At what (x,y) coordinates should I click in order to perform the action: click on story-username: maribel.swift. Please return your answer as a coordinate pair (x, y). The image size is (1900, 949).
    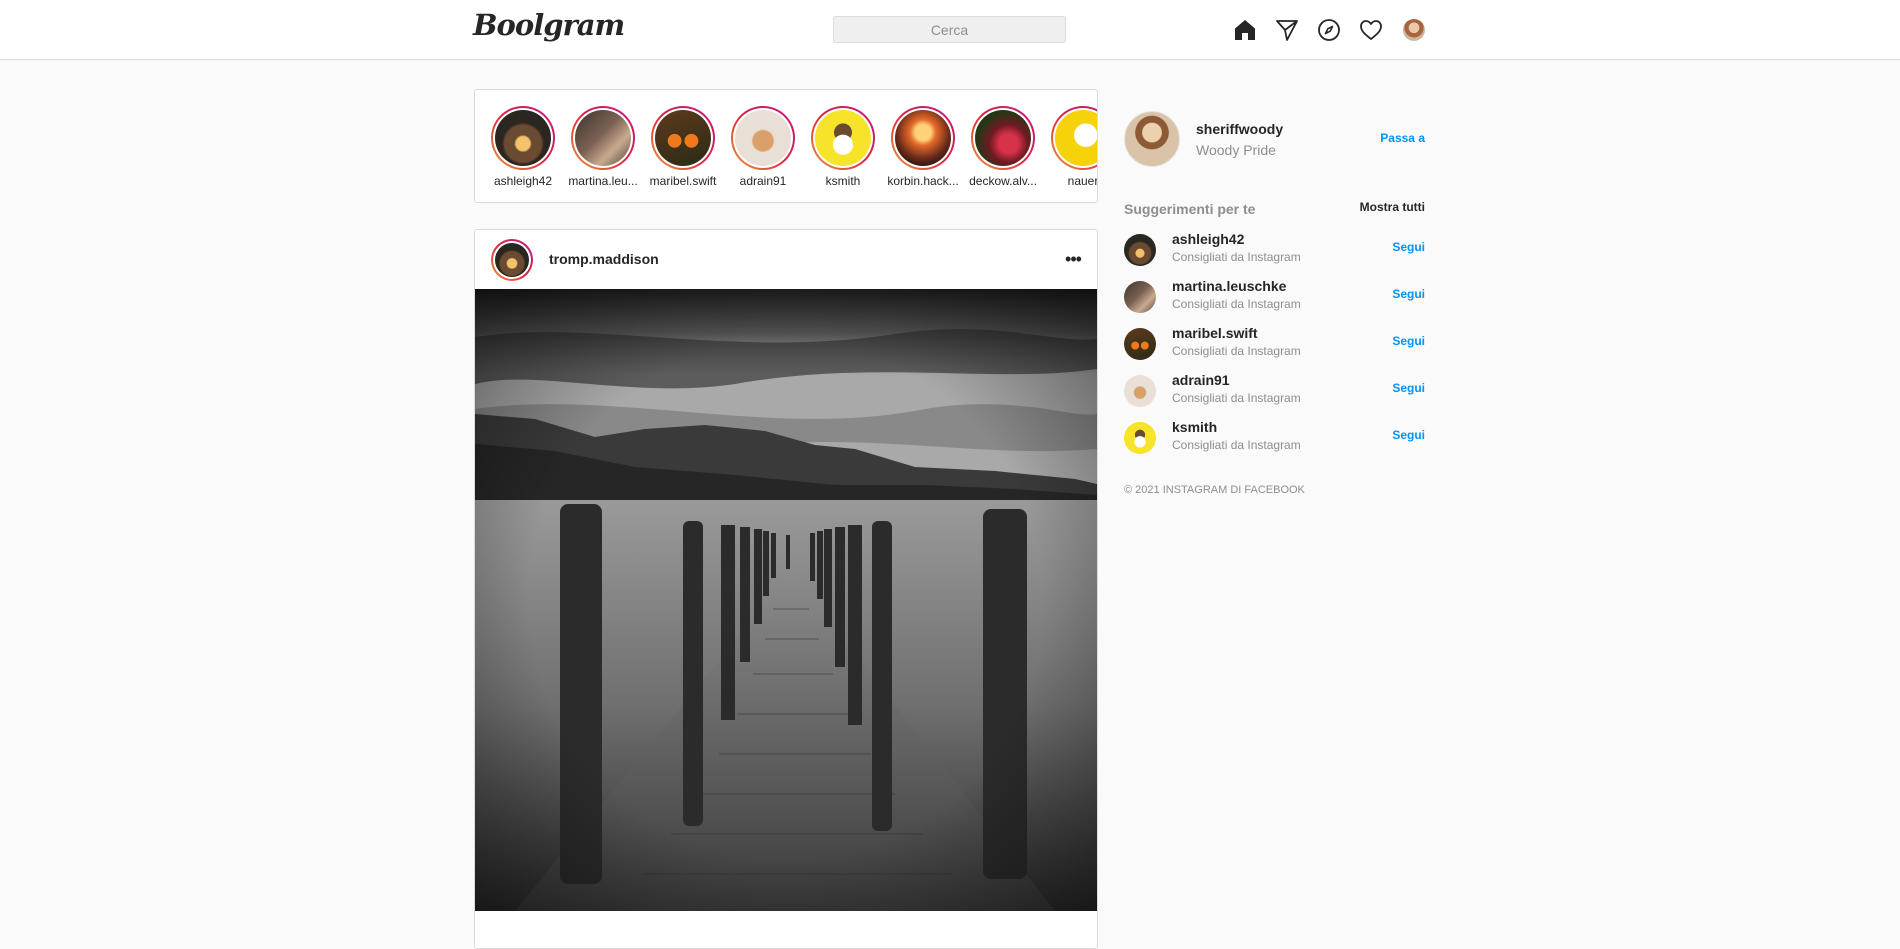
    Looking at the image, I should click on (683, 181).